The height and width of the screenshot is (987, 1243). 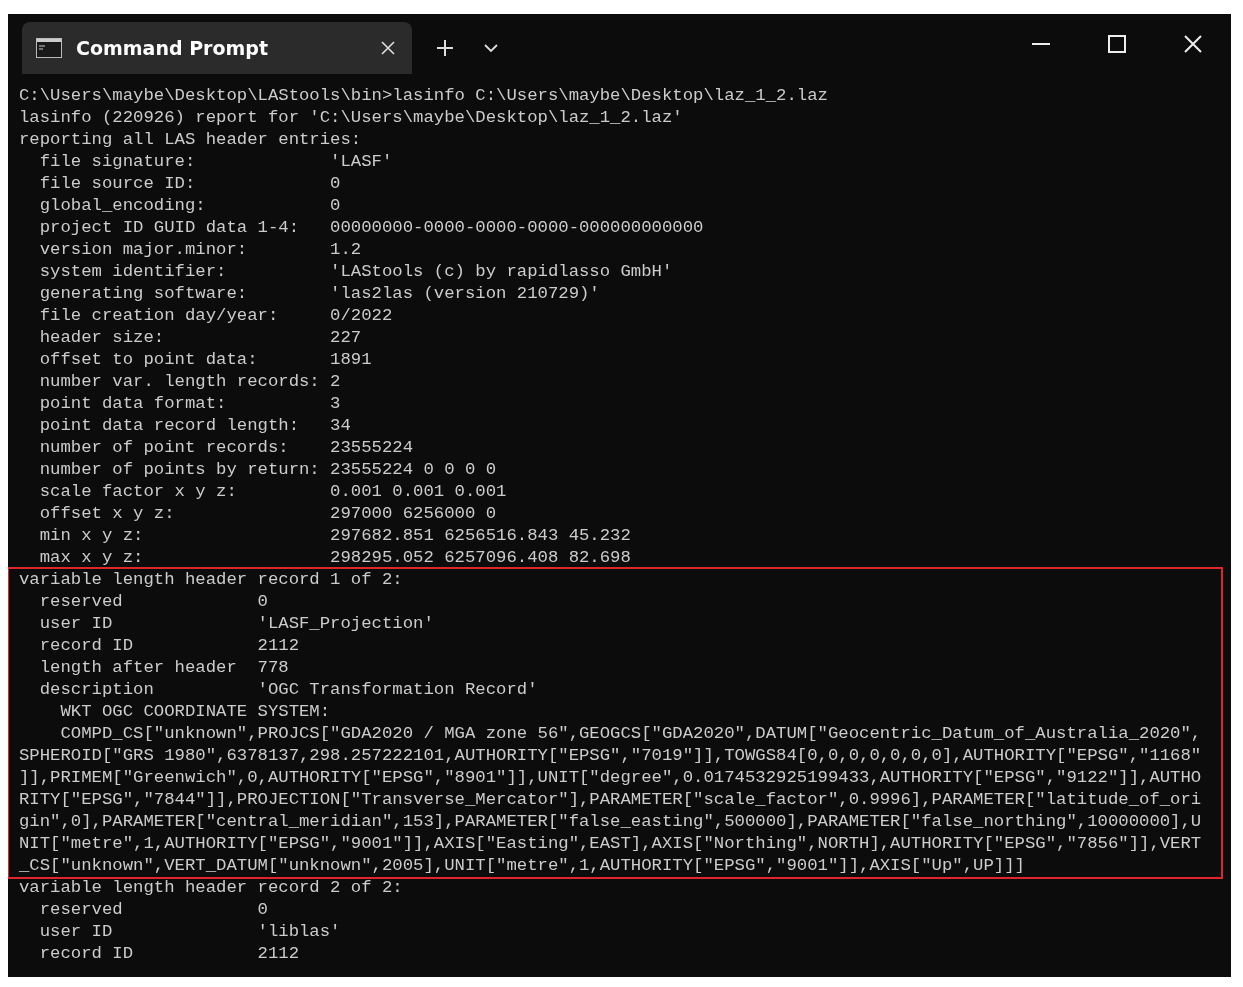 What do you see at coordinates (236, 624) in the screenshot?
I see `output-line: user ID 'LASF_Projection'` at bounding box center [236, 624].